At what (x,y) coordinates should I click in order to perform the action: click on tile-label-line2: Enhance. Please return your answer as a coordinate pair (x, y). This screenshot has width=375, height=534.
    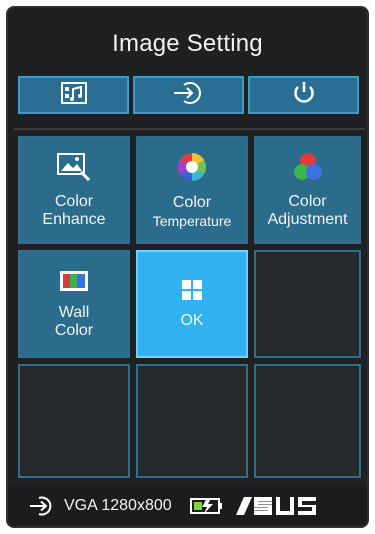
    Looking at the image, I should click on (74, 219).